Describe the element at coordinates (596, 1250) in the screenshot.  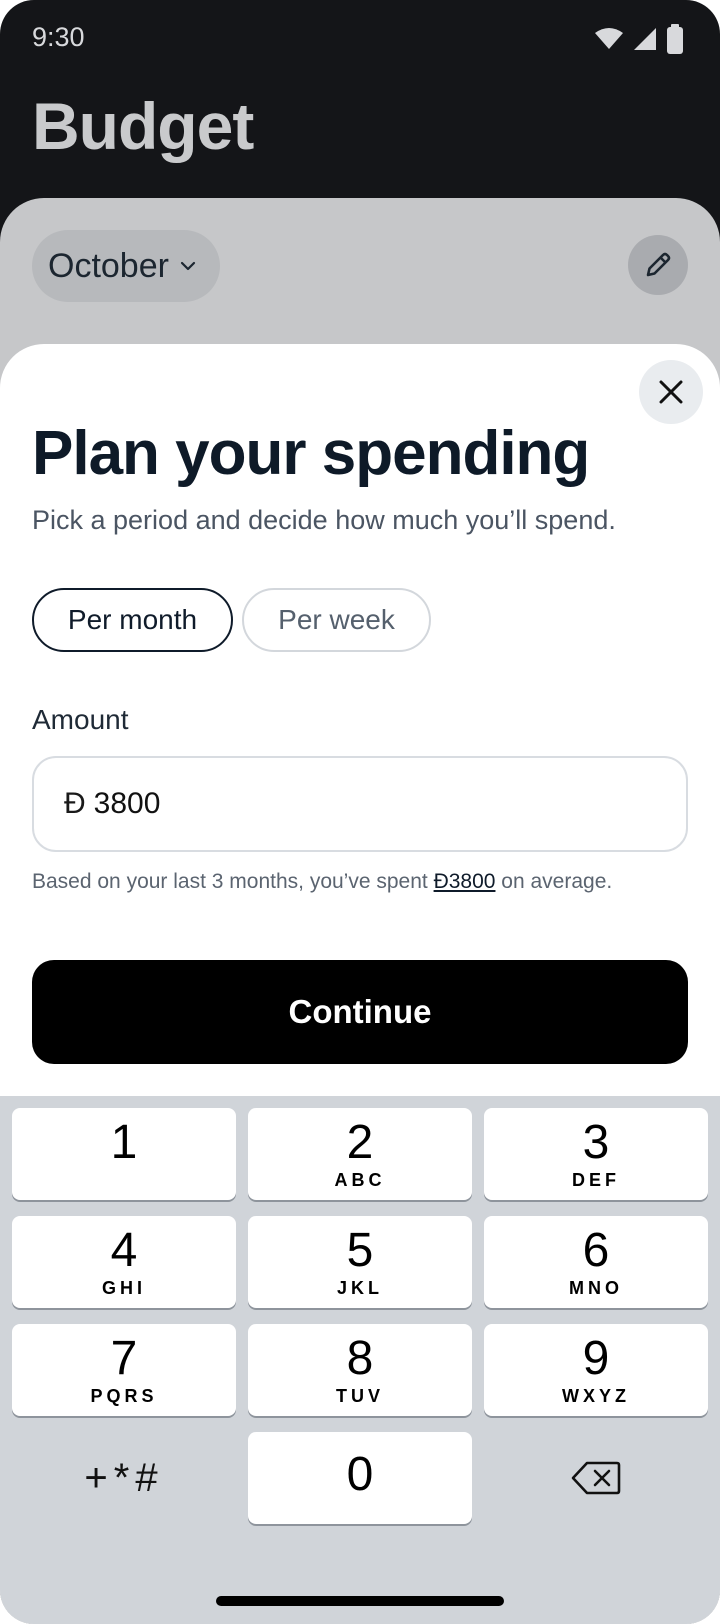
I see `key-digit: 6` at that location.